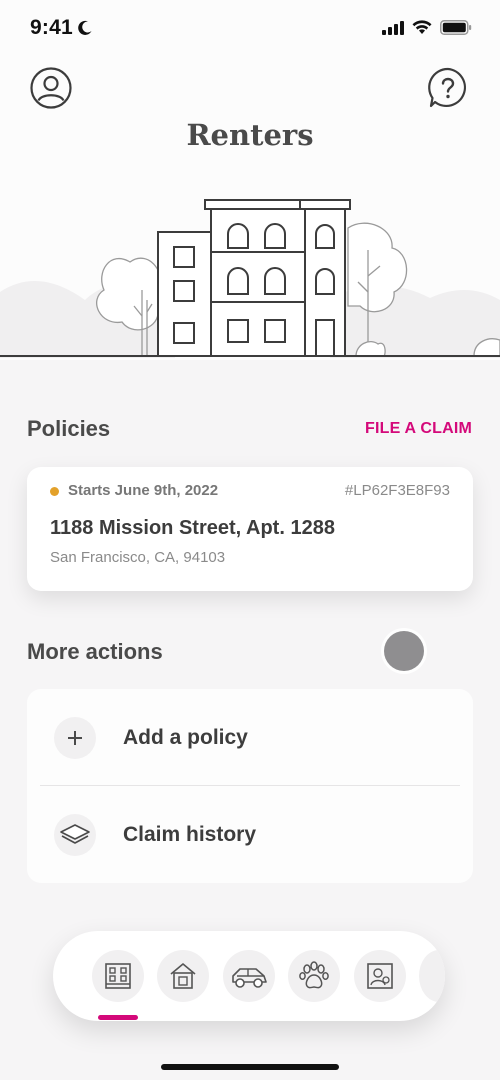  I want to click on add-policy-row: Add a policy, so click(250, 737).